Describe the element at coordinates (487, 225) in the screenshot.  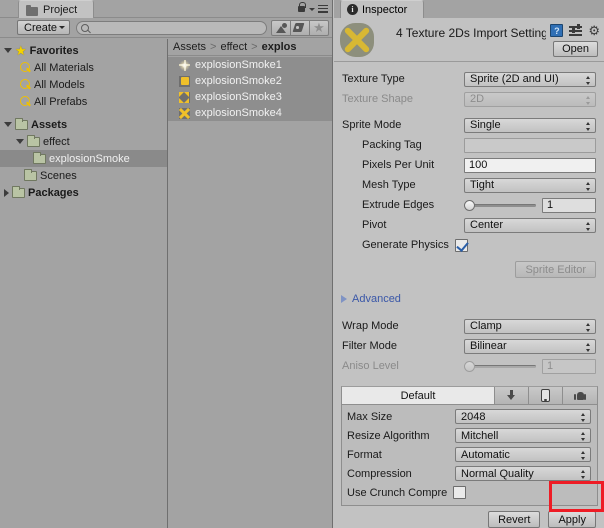
I see `pivot-value: Center` at that location.